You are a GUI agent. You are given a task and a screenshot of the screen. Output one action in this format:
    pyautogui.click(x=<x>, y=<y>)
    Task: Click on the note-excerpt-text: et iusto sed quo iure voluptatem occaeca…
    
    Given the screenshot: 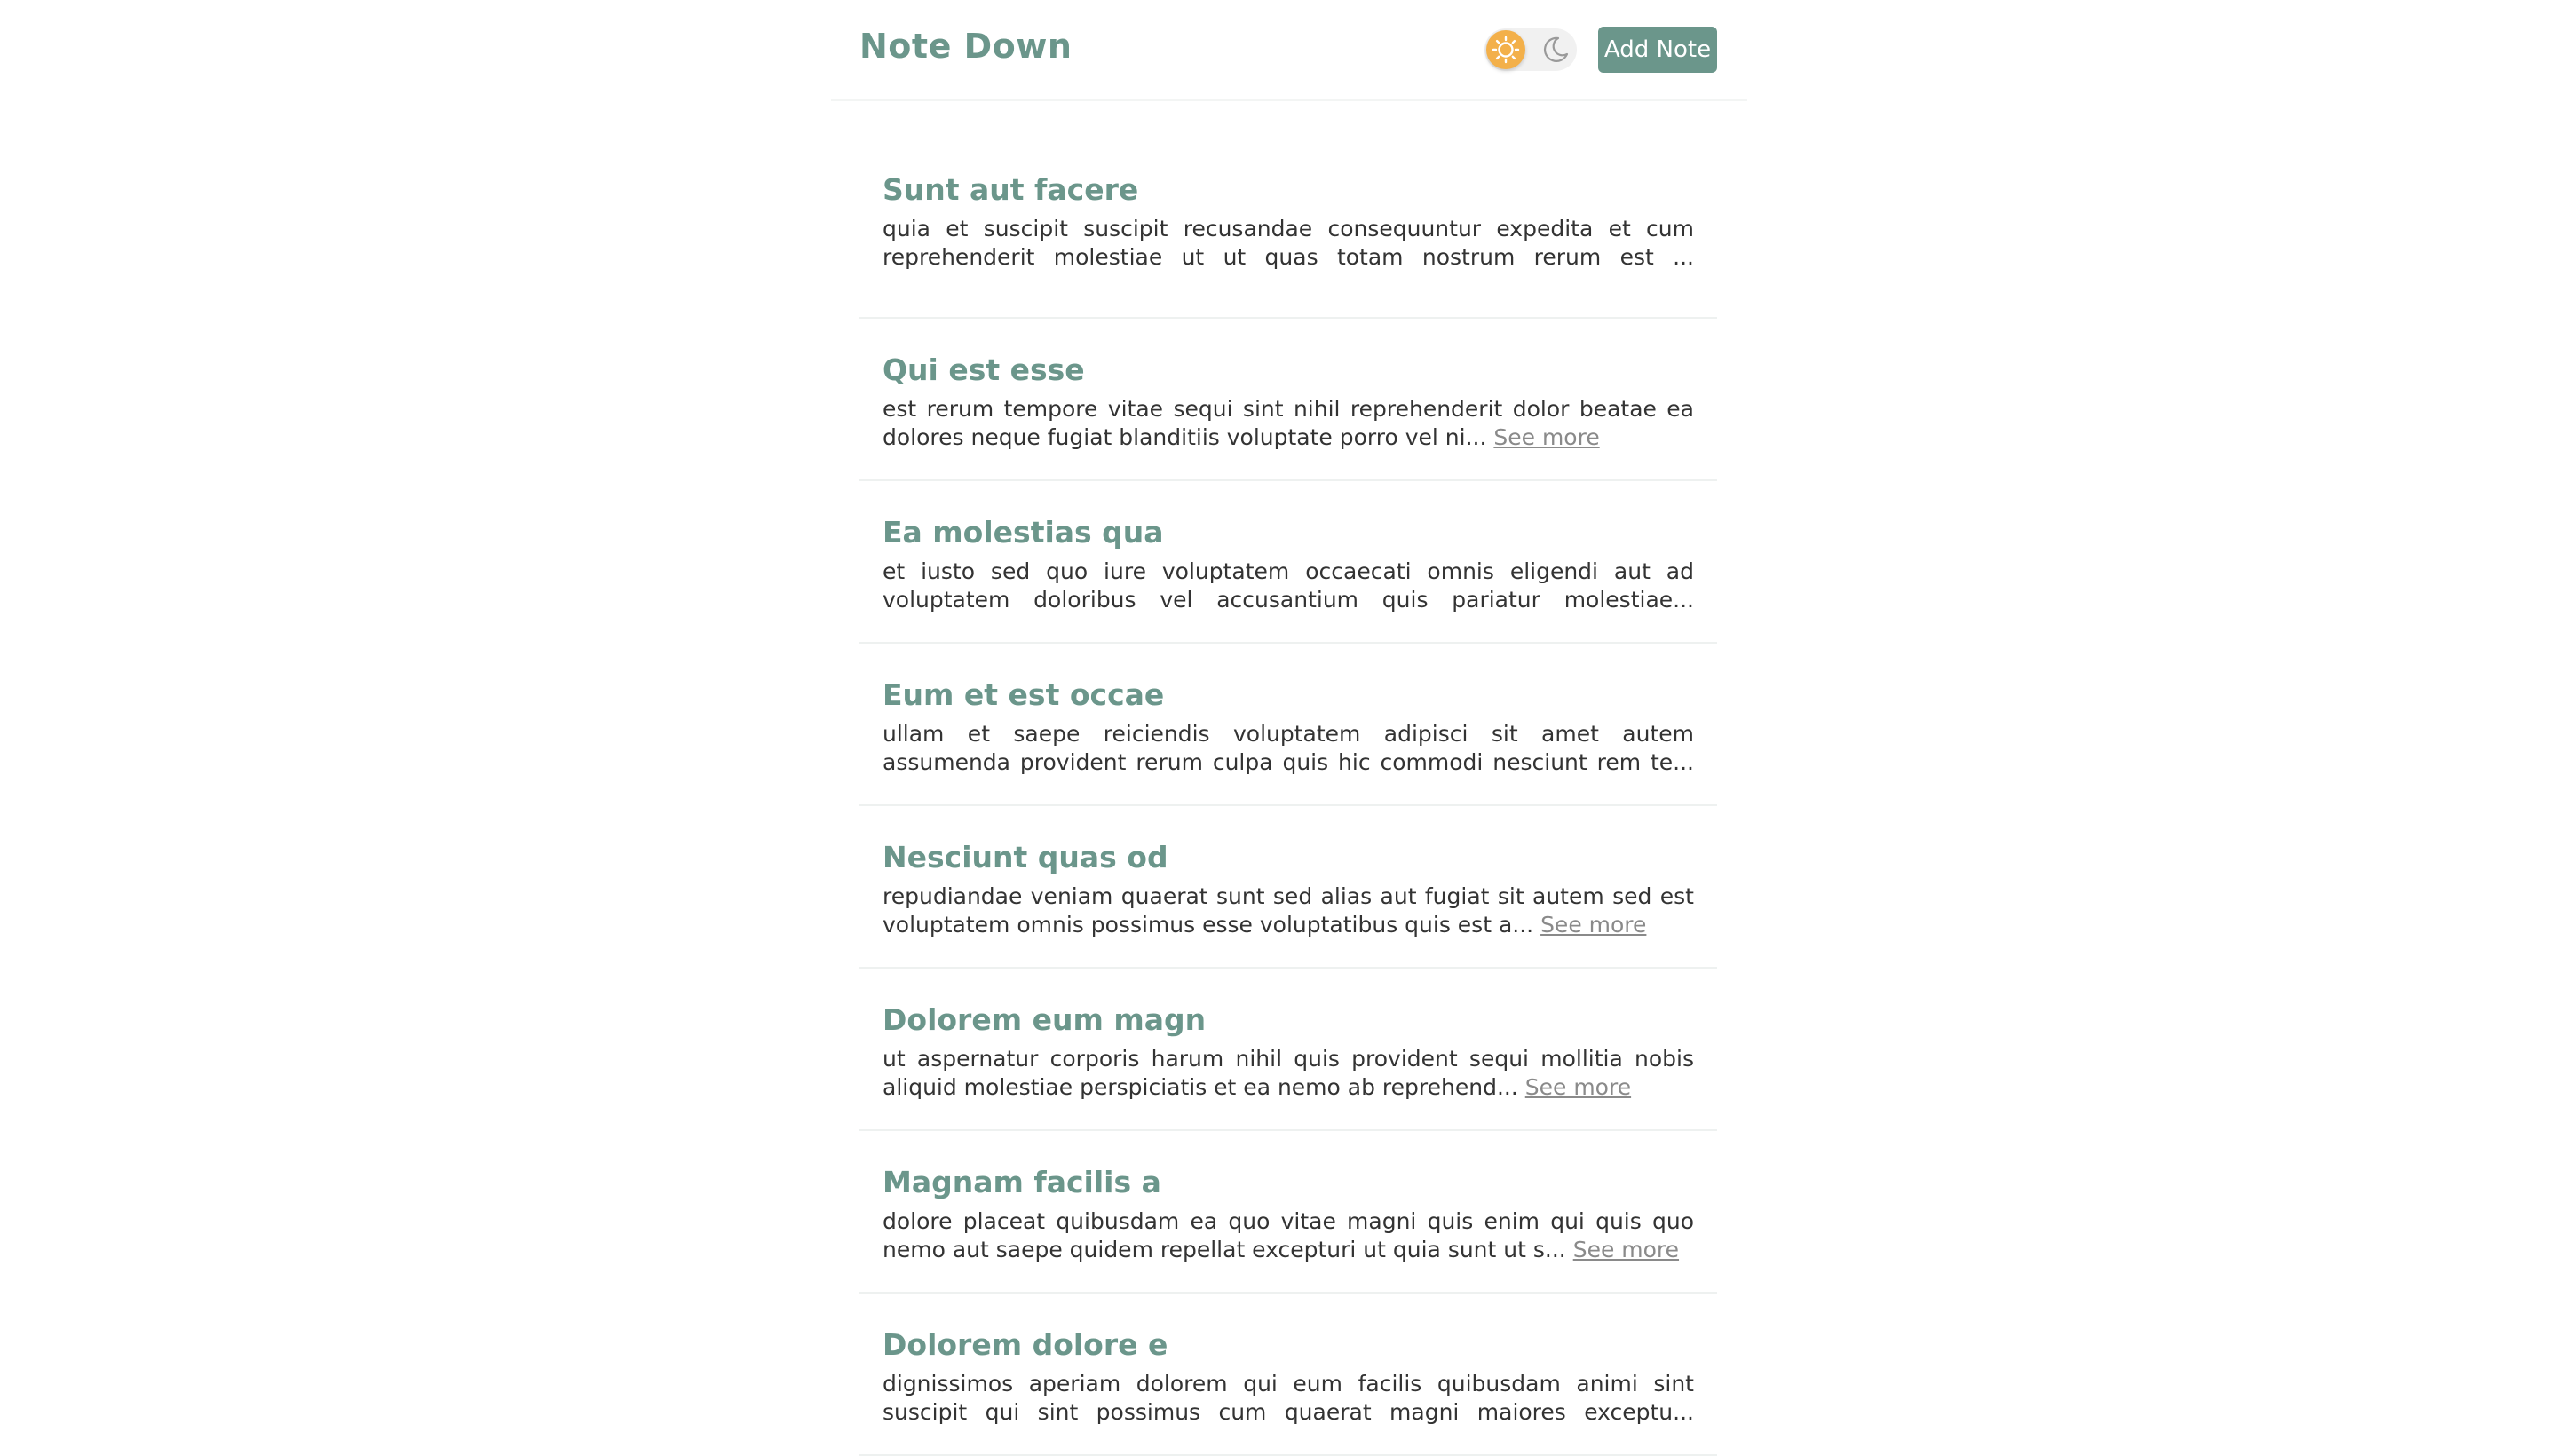 What is the action you would take?
    pyautogui.click(x=1288, y=585)
    